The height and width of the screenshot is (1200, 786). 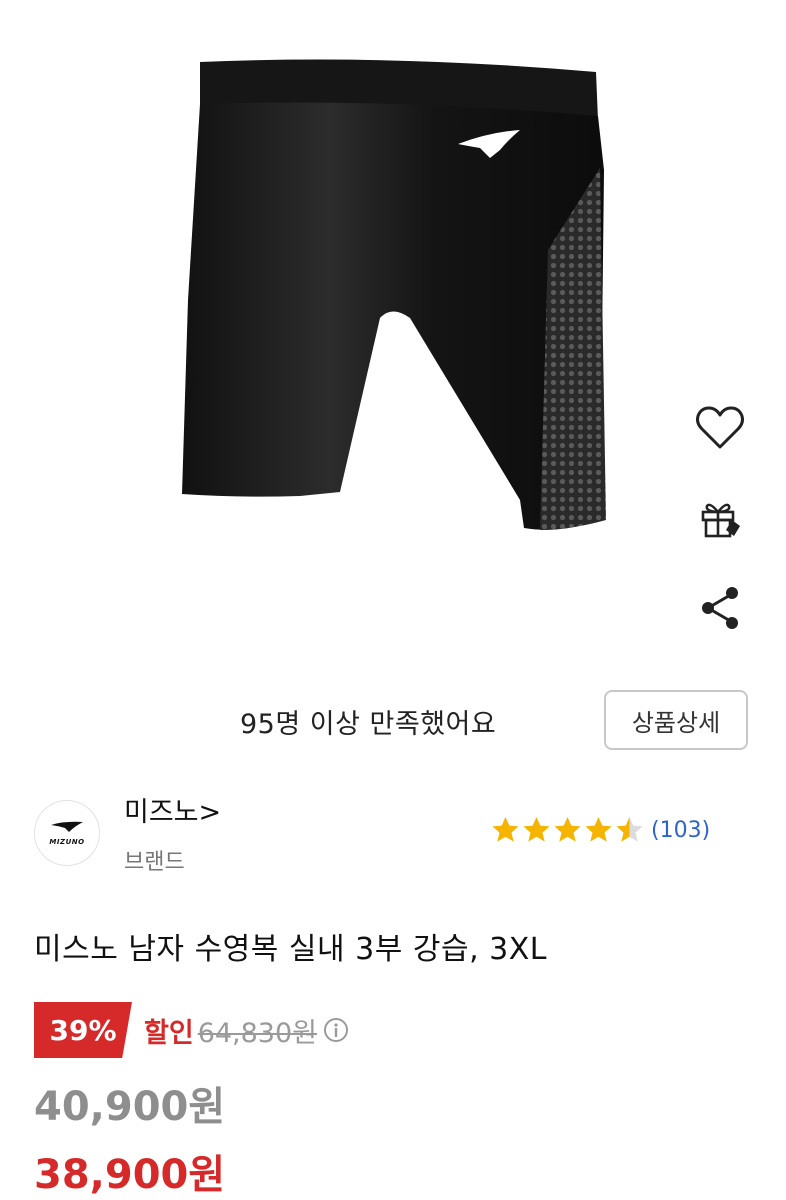 What do you see at coordinates (257, 1033) in the screenshot?
I see `original-price: 64,830원` at bounding box center [257, 1033].